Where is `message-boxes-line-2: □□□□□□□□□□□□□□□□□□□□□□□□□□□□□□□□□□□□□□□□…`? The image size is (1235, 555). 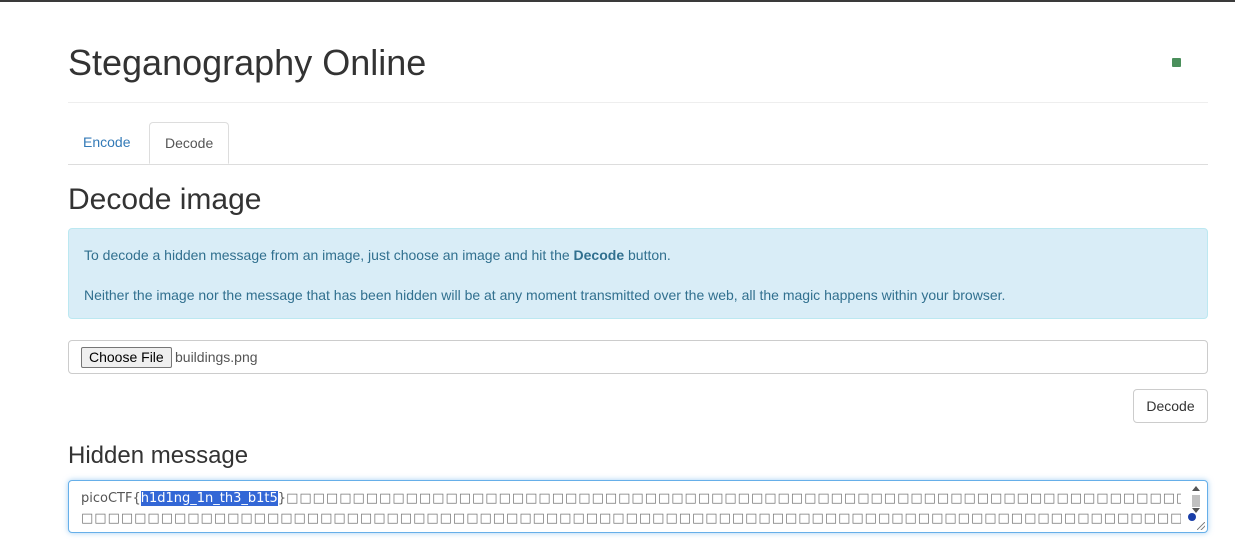
message-boxes-line-2: □□□□□□□□□□□□□□□□□□□□□□□□□□□□□□□□□□□□□□□□… is located at coordinates (631, 518).